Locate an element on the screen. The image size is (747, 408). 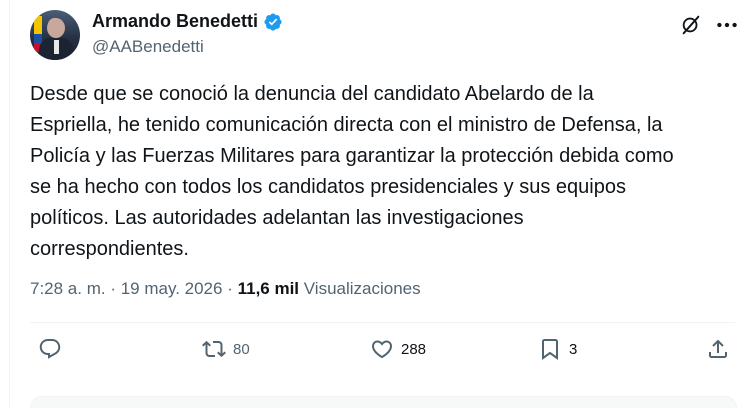
heart-icon is located at coordinates (382, 349).